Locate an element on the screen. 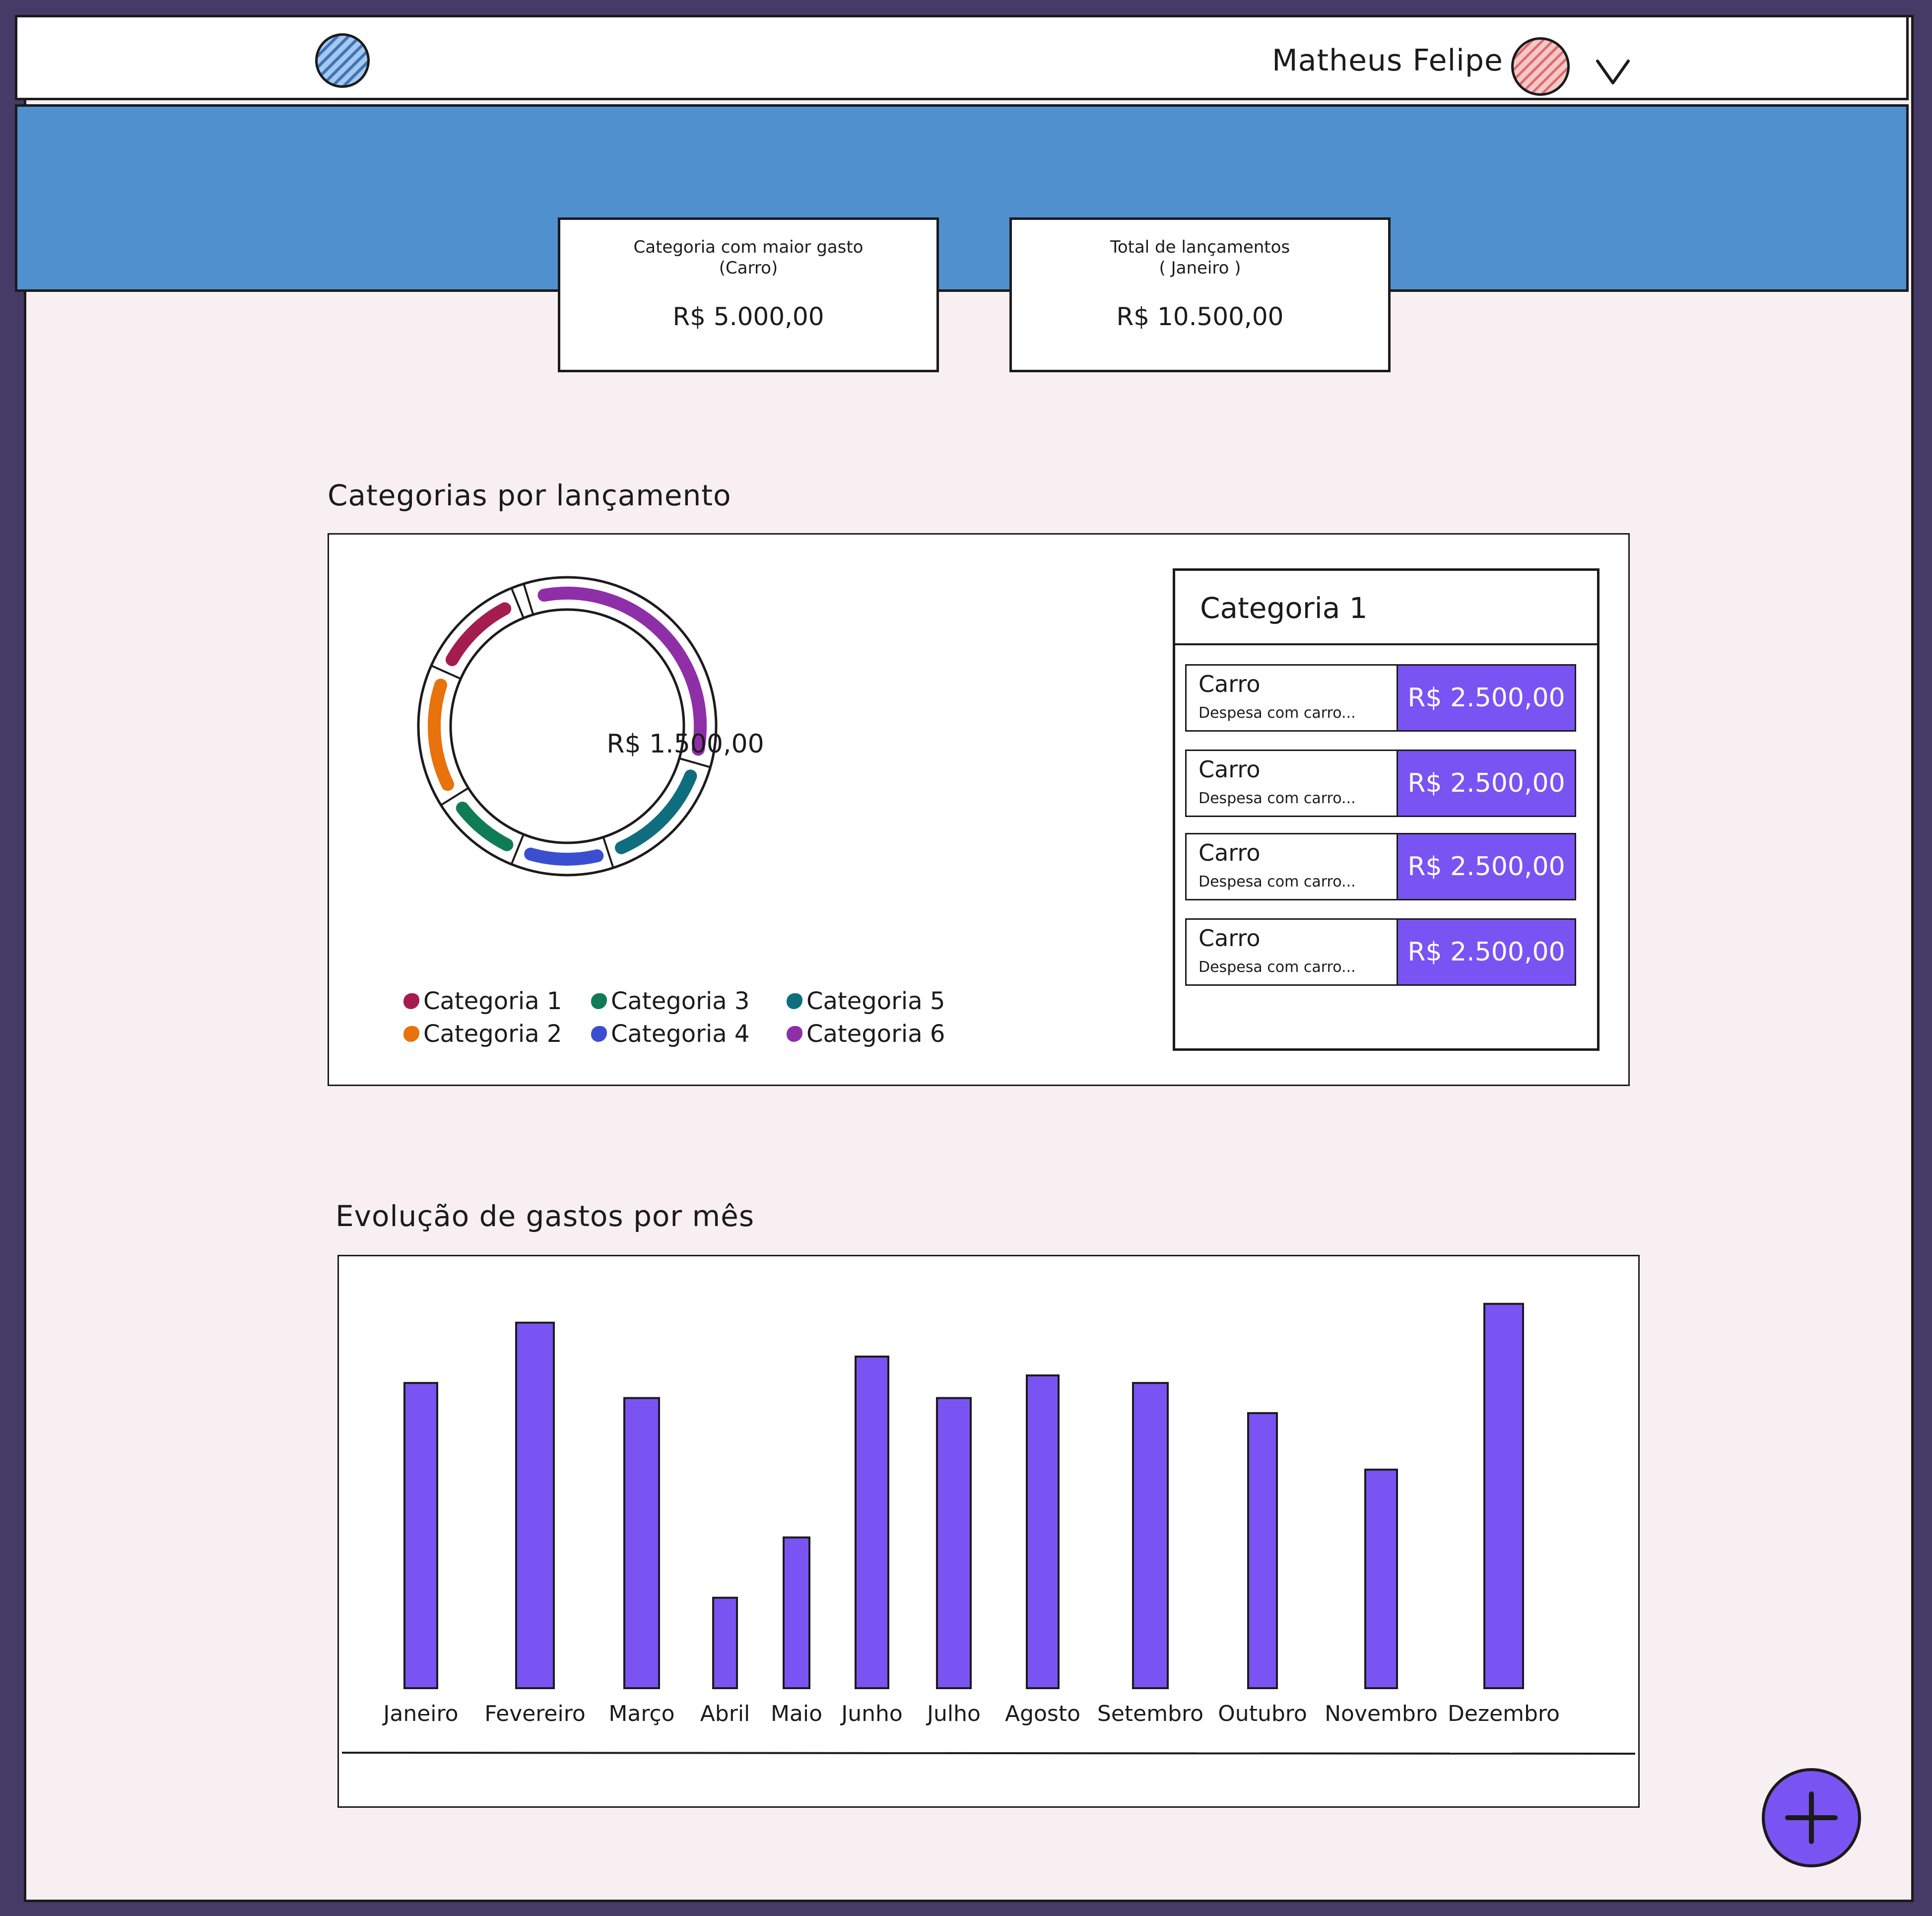 The width and height of the screenshot is (1932, 1916). x-tick-label: Abril is located at coordinates (725, 1713).